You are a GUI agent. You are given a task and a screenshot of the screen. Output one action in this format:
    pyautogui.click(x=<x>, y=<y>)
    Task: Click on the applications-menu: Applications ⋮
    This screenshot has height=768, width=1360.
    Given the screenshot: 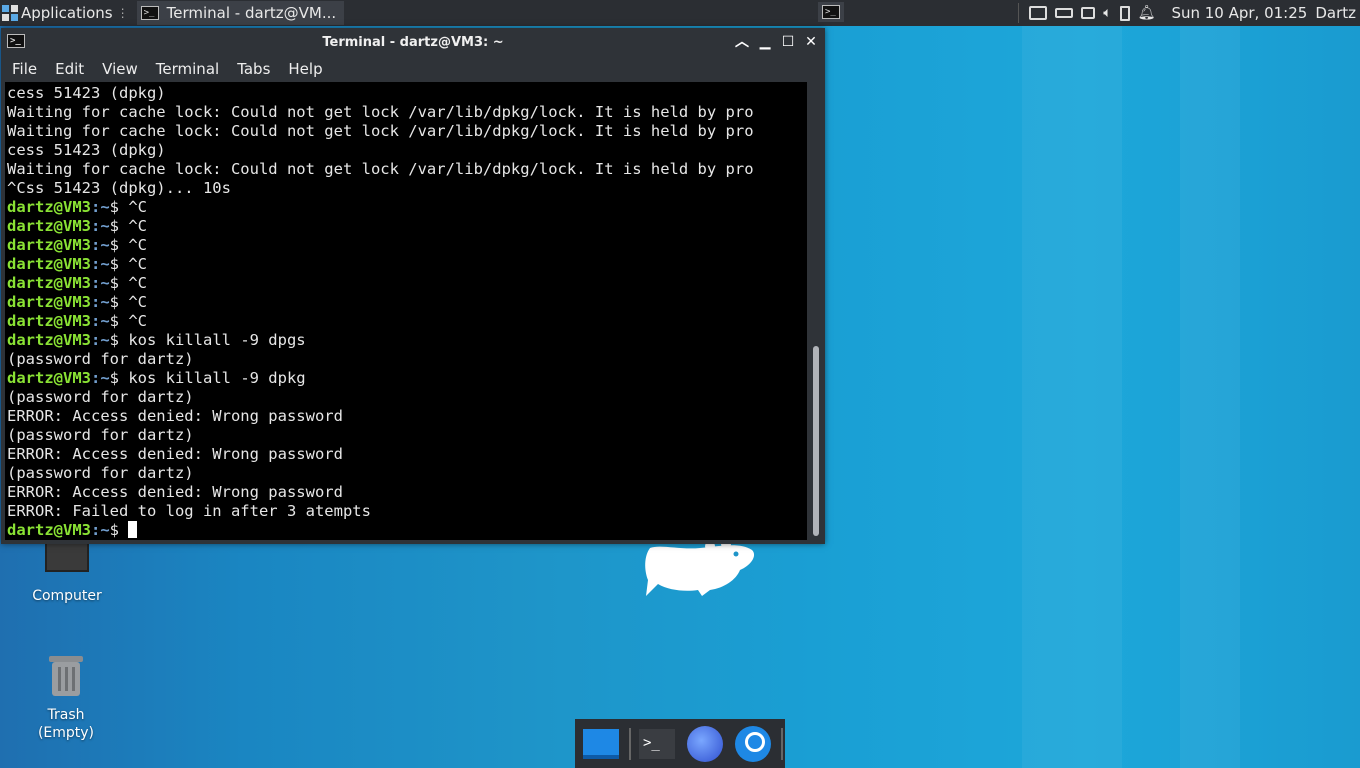 What is the action you would take?
    pyautogui.click(x=66, y=13)
    